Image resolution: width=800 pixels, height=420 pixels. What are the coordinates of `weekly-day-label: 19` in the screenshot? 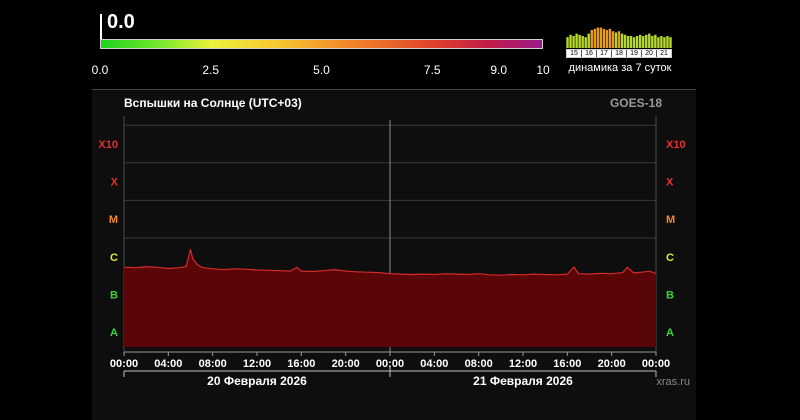 It's located at (634, 53).